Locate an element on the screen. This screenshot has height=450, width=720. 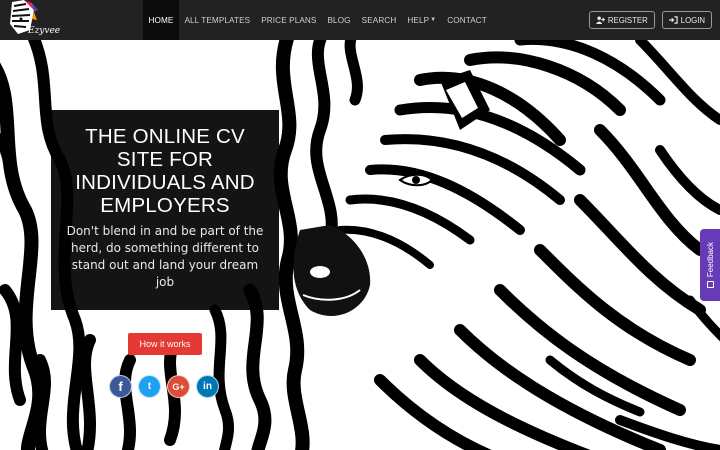
feedback-icon is located at coordinates (710, 285).